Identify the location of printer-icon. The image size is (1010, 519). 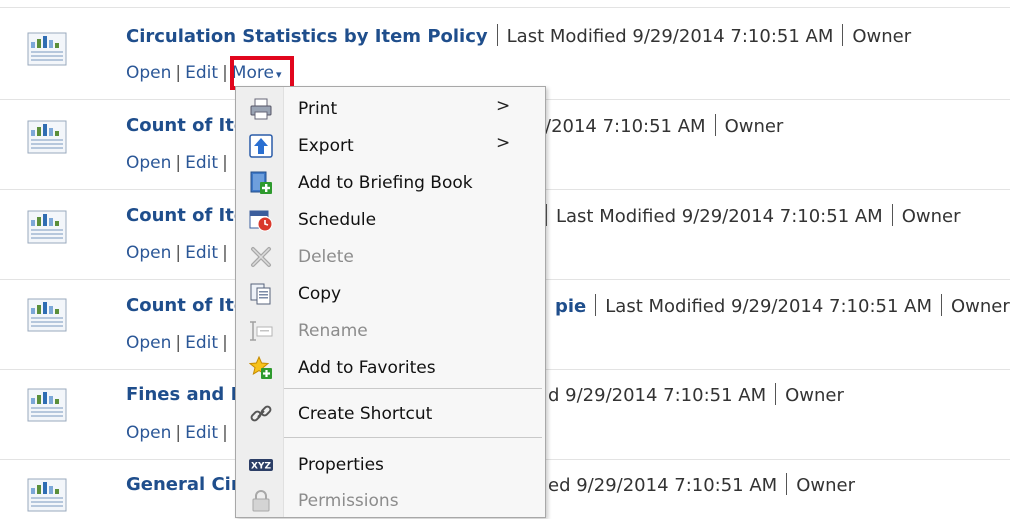
(261, 109).